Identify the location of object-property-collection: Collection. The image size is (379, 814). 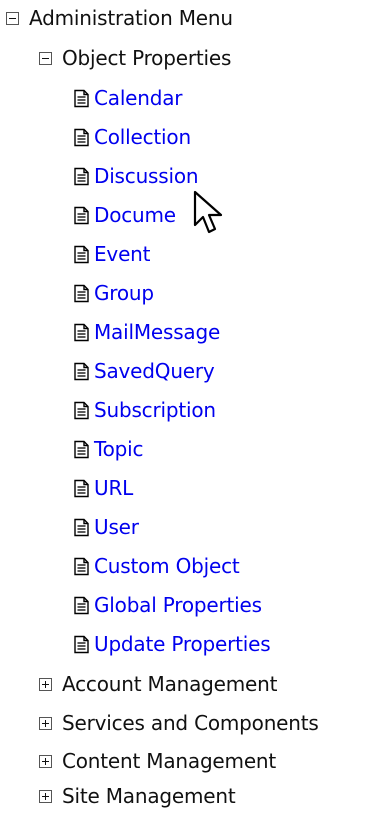
(132, 137).